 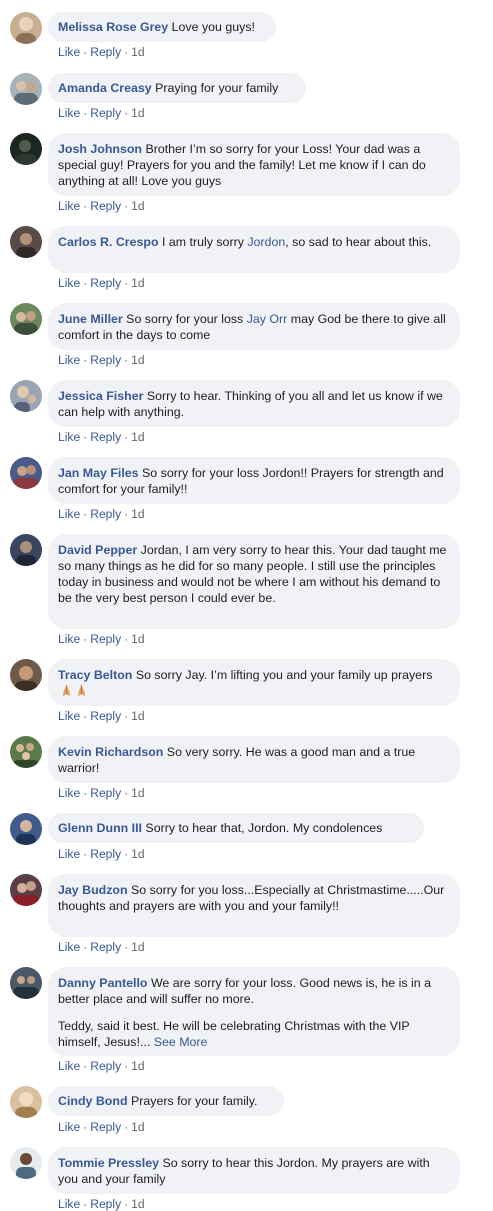 What do you see at coordinates (266, 242) in the screenshot?
I see `mention-link: Jordon` at bounding box center [266, 242].